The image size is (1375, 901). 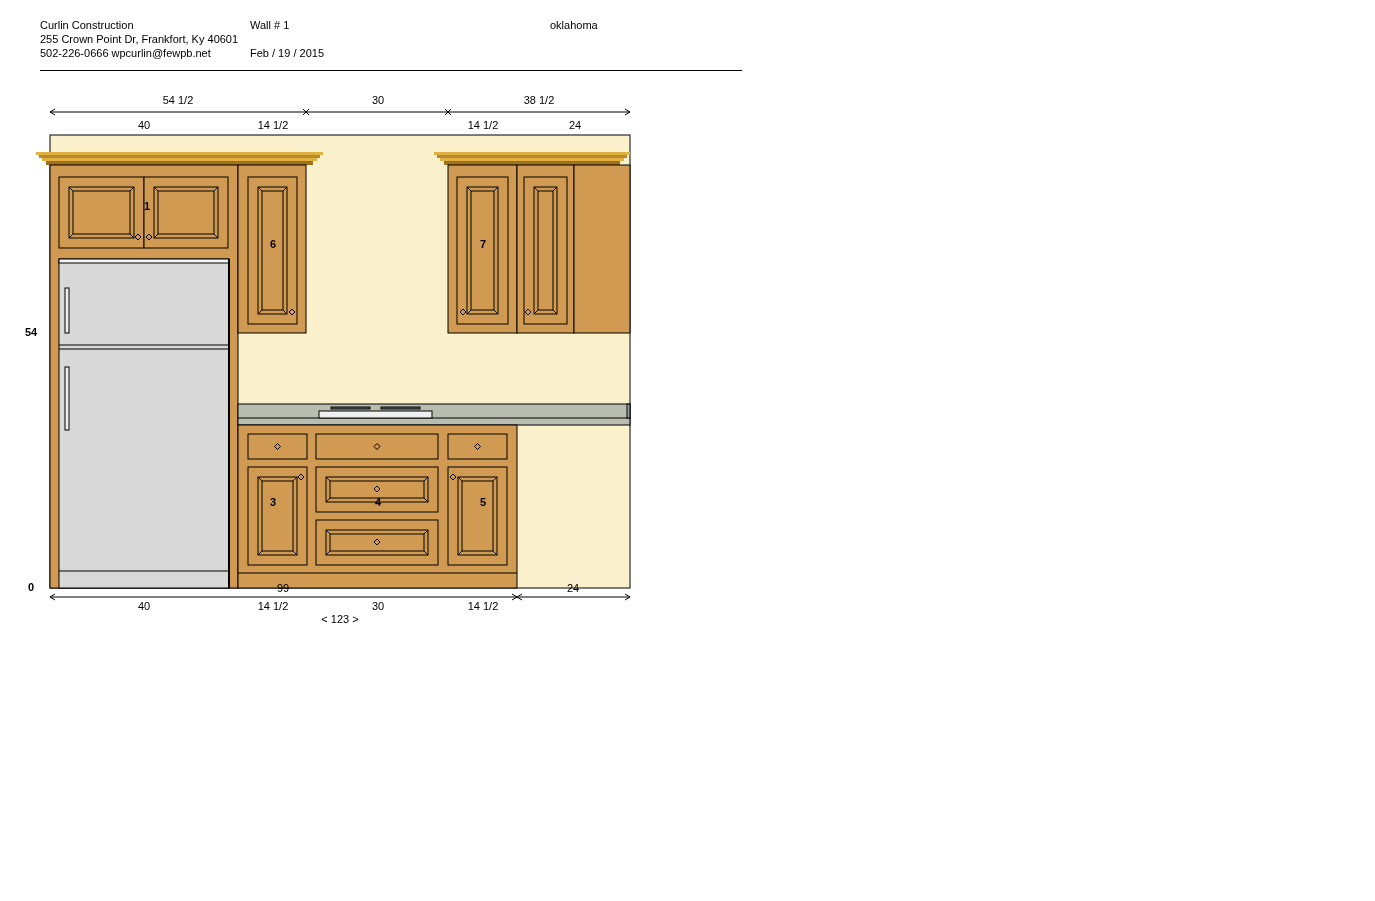 What do you see at coordinates (539, 100) in the screenshot?
I see `dimension-label: 38 1/2` at bounding box center [539, 100].